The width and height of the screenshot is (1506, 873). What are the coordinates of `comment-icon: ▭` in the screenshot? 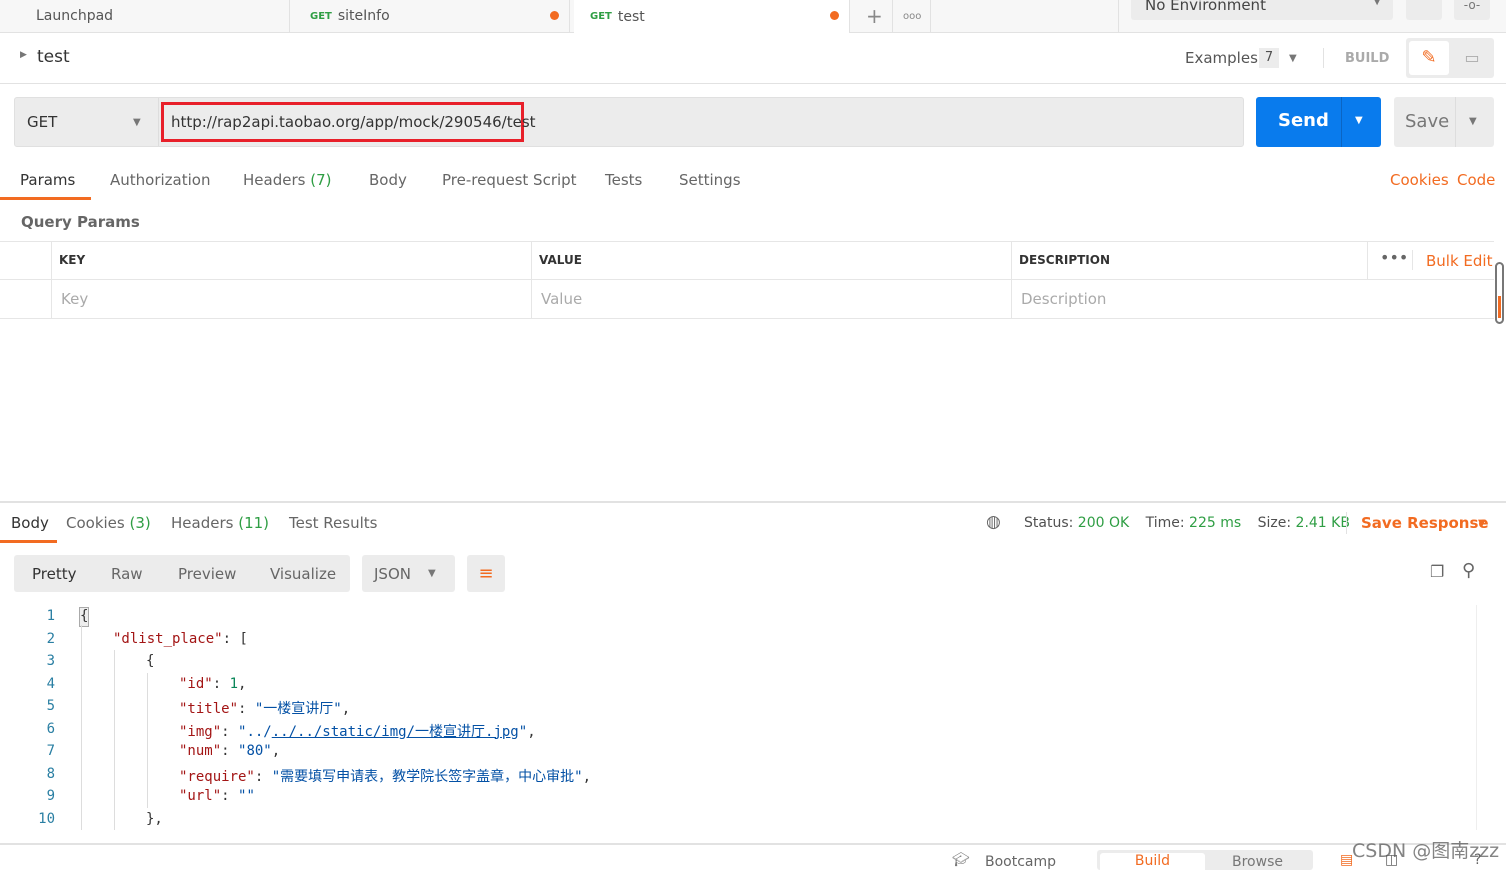 It's located at (1472, 58).